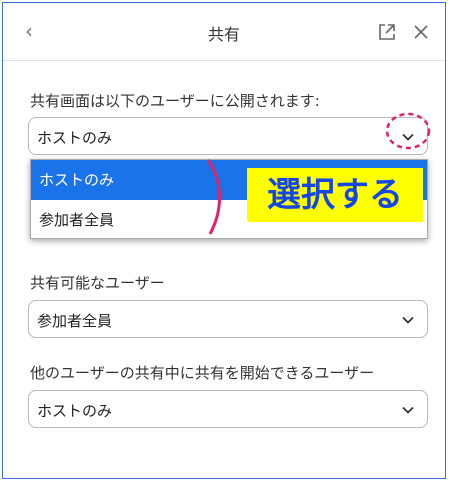  What do you see at coordinates (75, 138) in the screenshot?
I see `visibility-select-value: ホストのみ` at bounding box center [75, 138].